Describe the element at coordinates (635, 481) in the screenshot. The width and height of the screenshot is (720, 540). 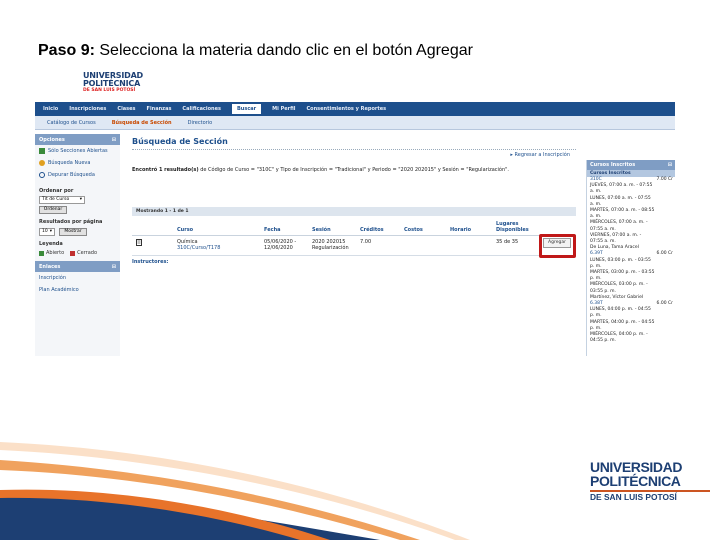
I see `logo-bottom-line2: POLITÉCNICA` at that location.